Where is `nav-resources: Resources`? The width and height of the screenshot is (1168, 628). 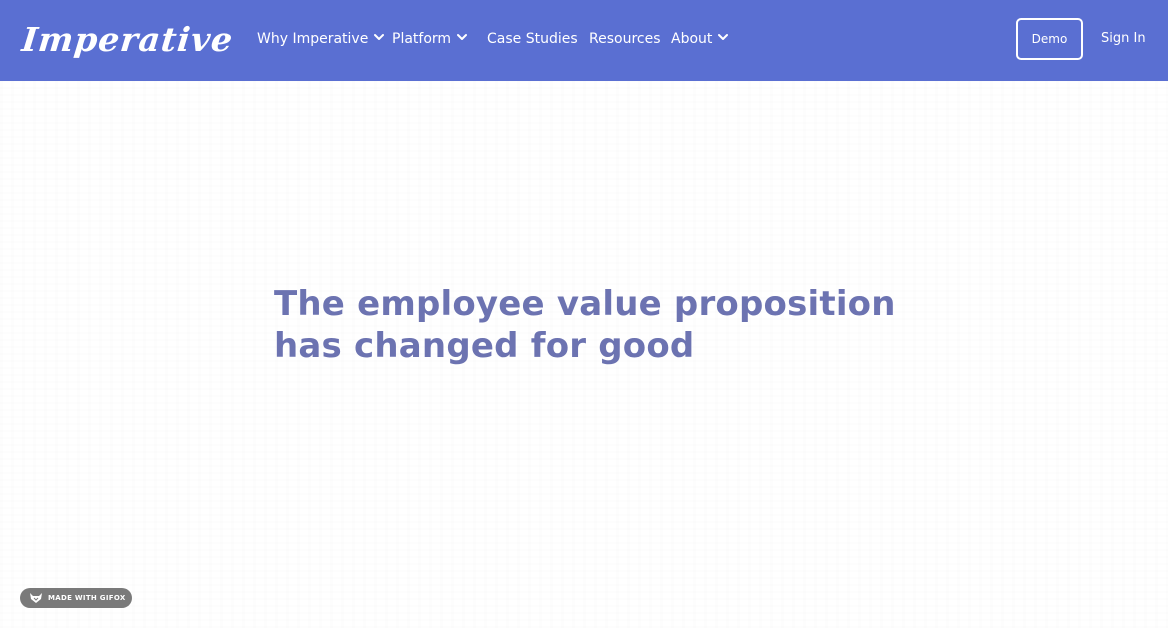
nav-resources: Resources is located at coordinates (625, 39).